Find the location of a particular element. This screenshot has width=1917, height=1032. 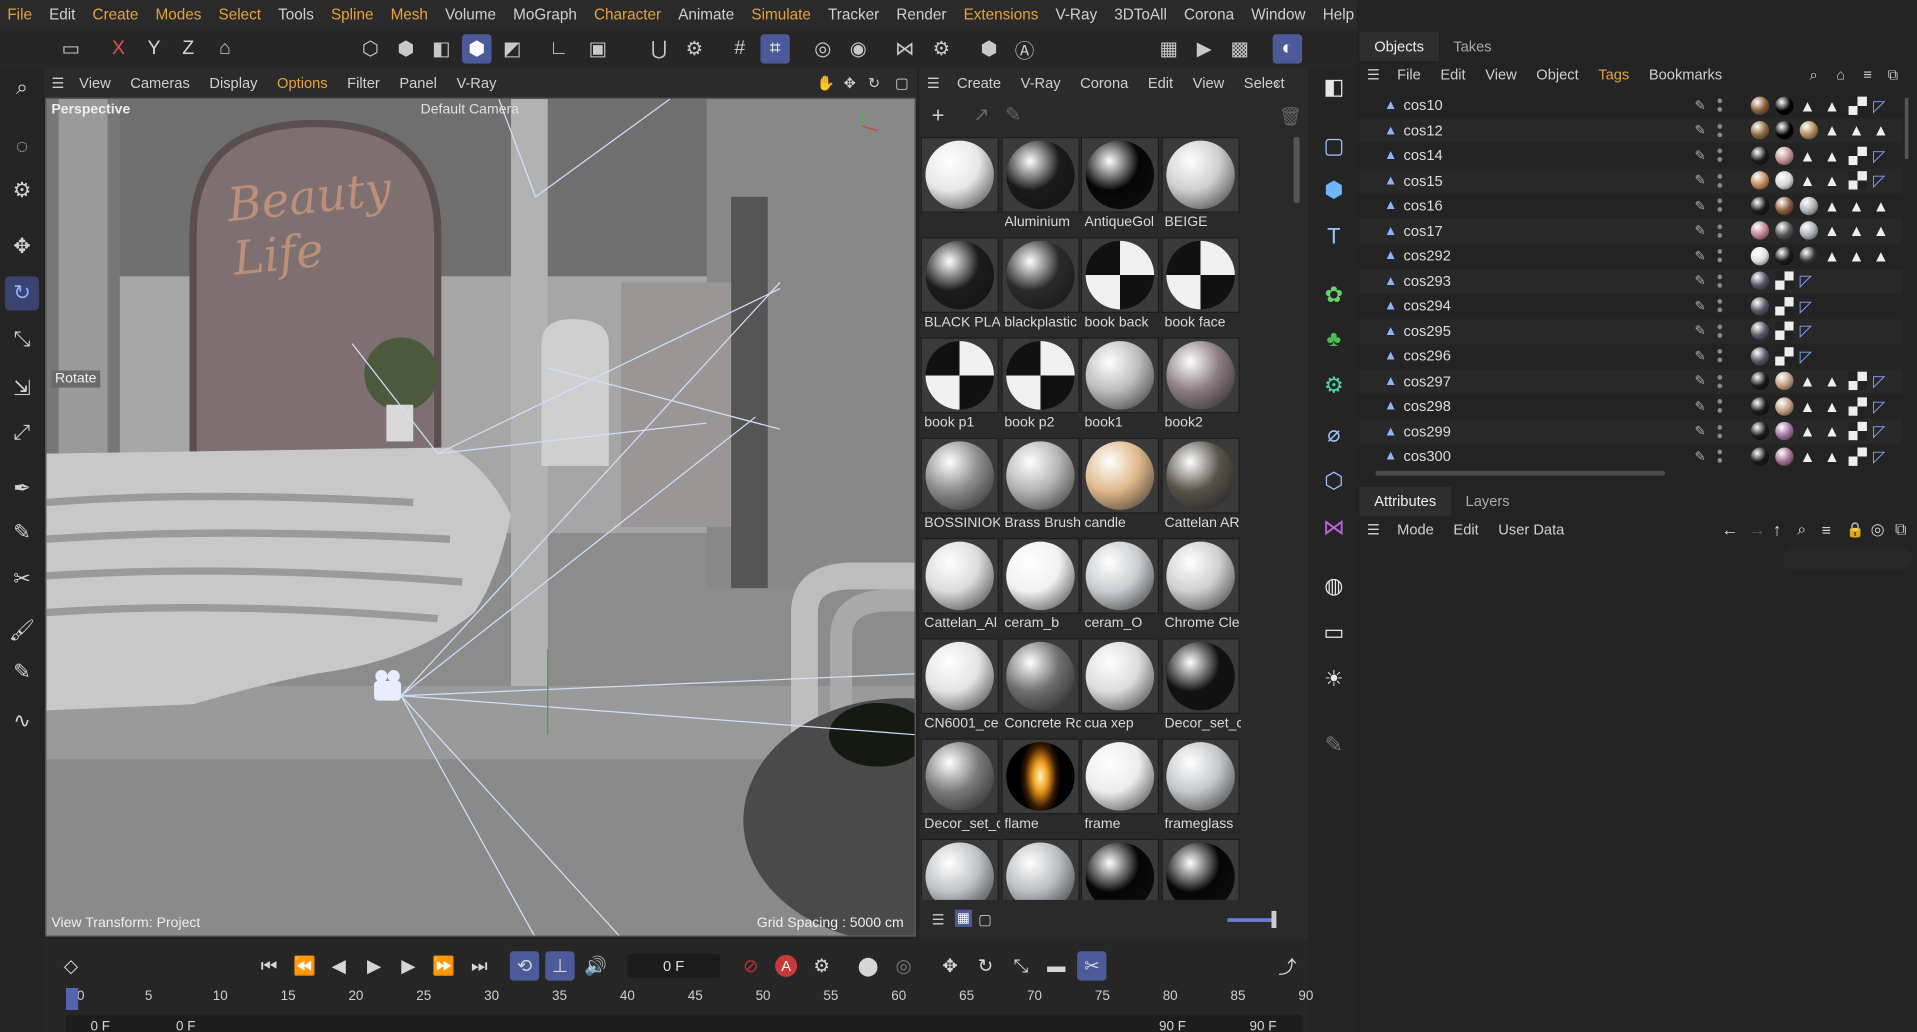

material-item: Concrete Rc is located at coordinates (1040, 687).